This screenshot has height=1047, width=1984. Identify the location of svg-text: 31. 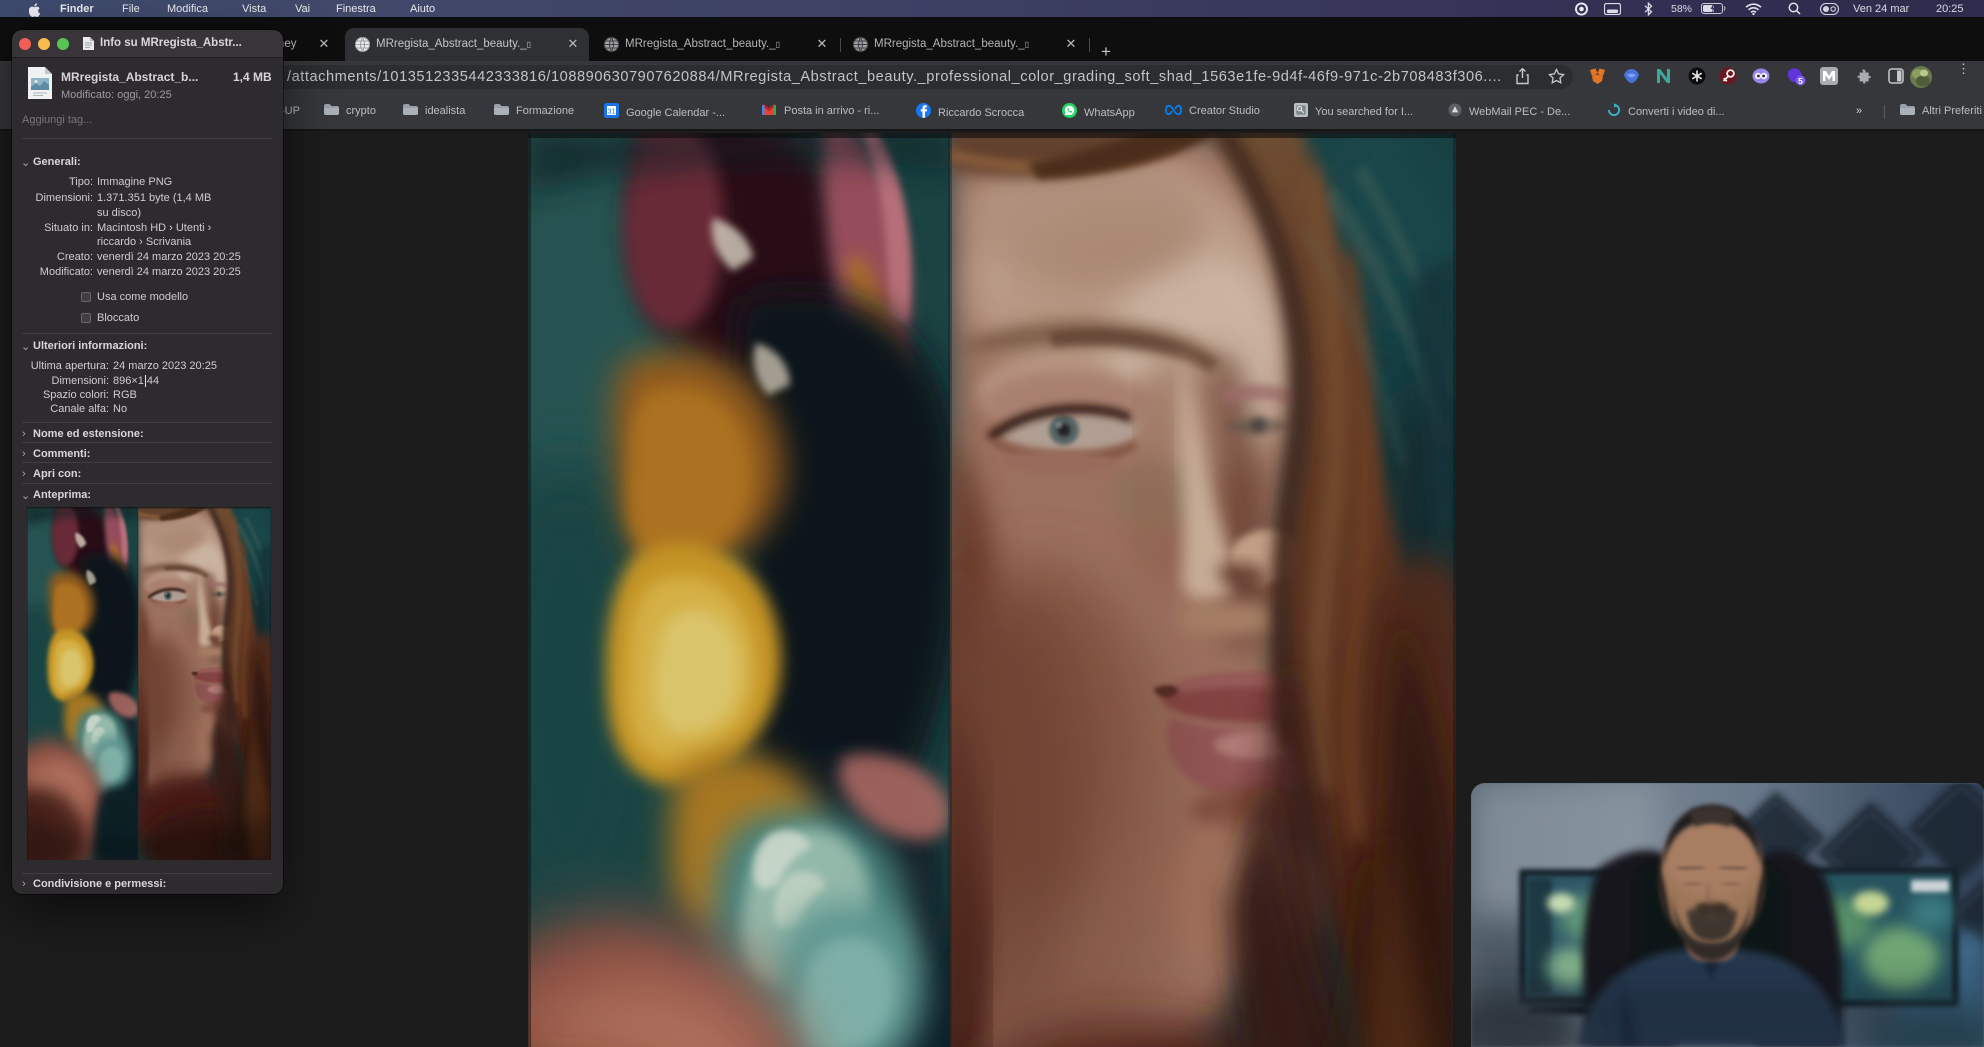
(611, 110).